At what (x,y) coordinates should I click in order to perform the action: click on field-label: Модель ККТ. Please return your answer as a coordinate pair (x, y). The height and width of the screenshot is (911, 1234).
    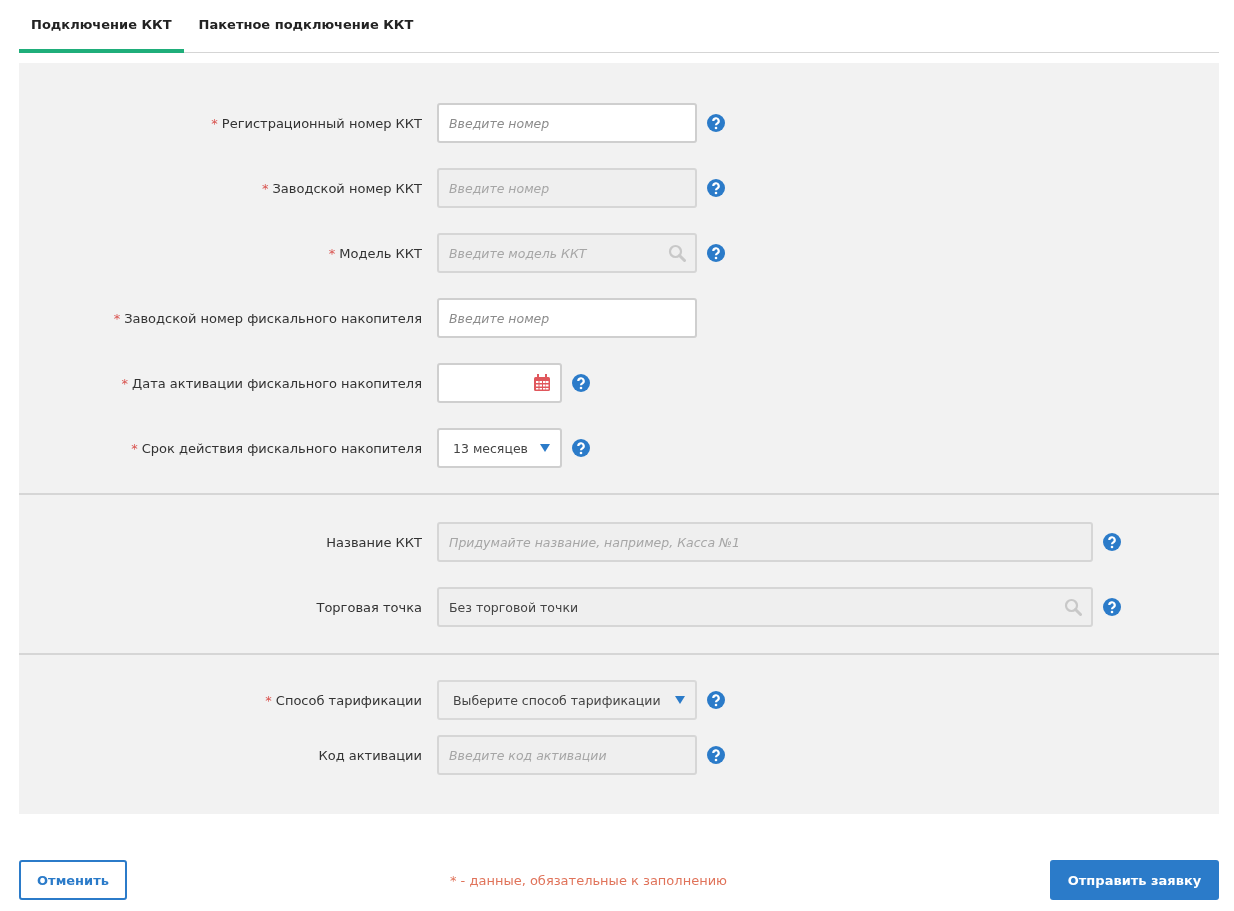
    Looking at the image, I should click on (380, 253).